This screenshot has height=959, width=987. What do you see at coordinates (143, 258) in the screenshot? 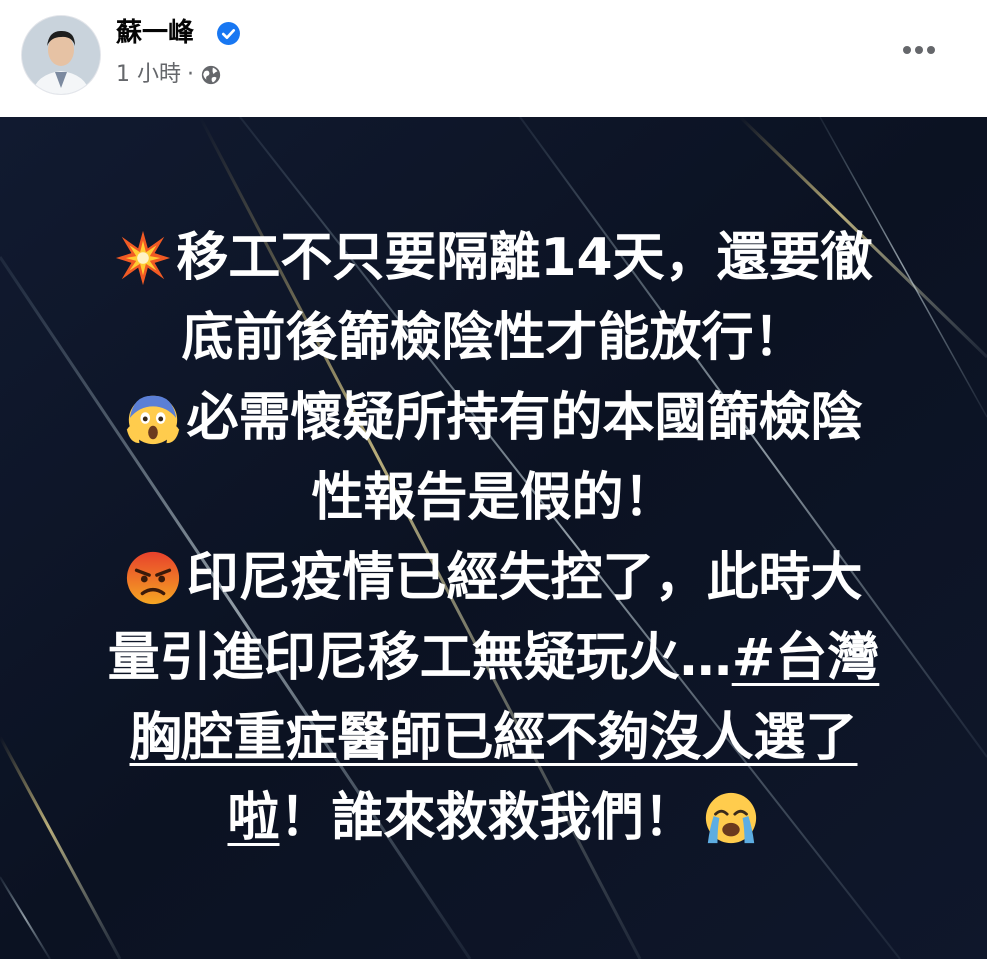
I see `collision-emoji-icon` at bounding box center [143, 258].